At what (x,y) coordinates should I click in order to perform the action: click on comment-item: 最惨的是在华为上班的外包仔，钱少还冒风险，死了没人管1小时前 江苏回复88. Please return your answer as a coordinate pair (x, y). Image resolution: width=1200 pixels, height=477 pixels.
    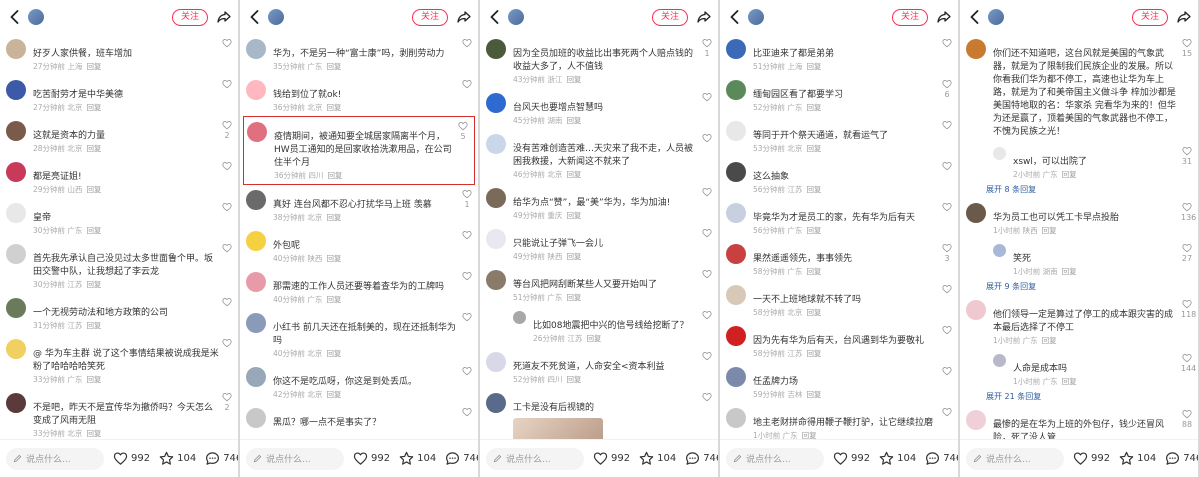
    Looking at the image, I should click on (1079, 422).